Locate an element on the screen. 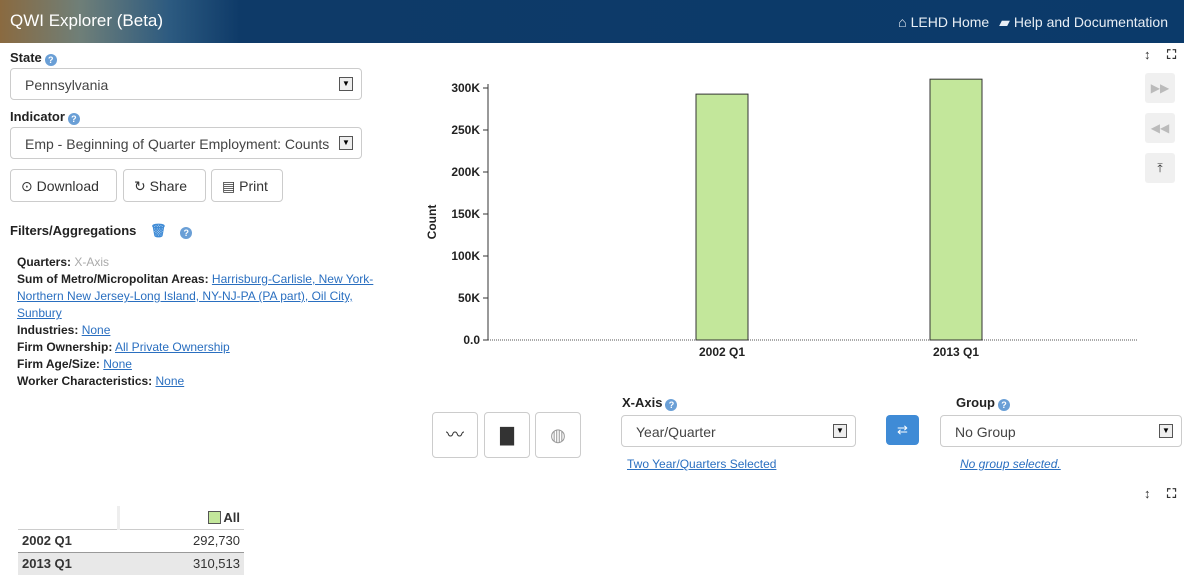 Image resolution: width=1184 pixels, height=577 pixels. share-icon: ↻ is located at coordinates (140, 186).